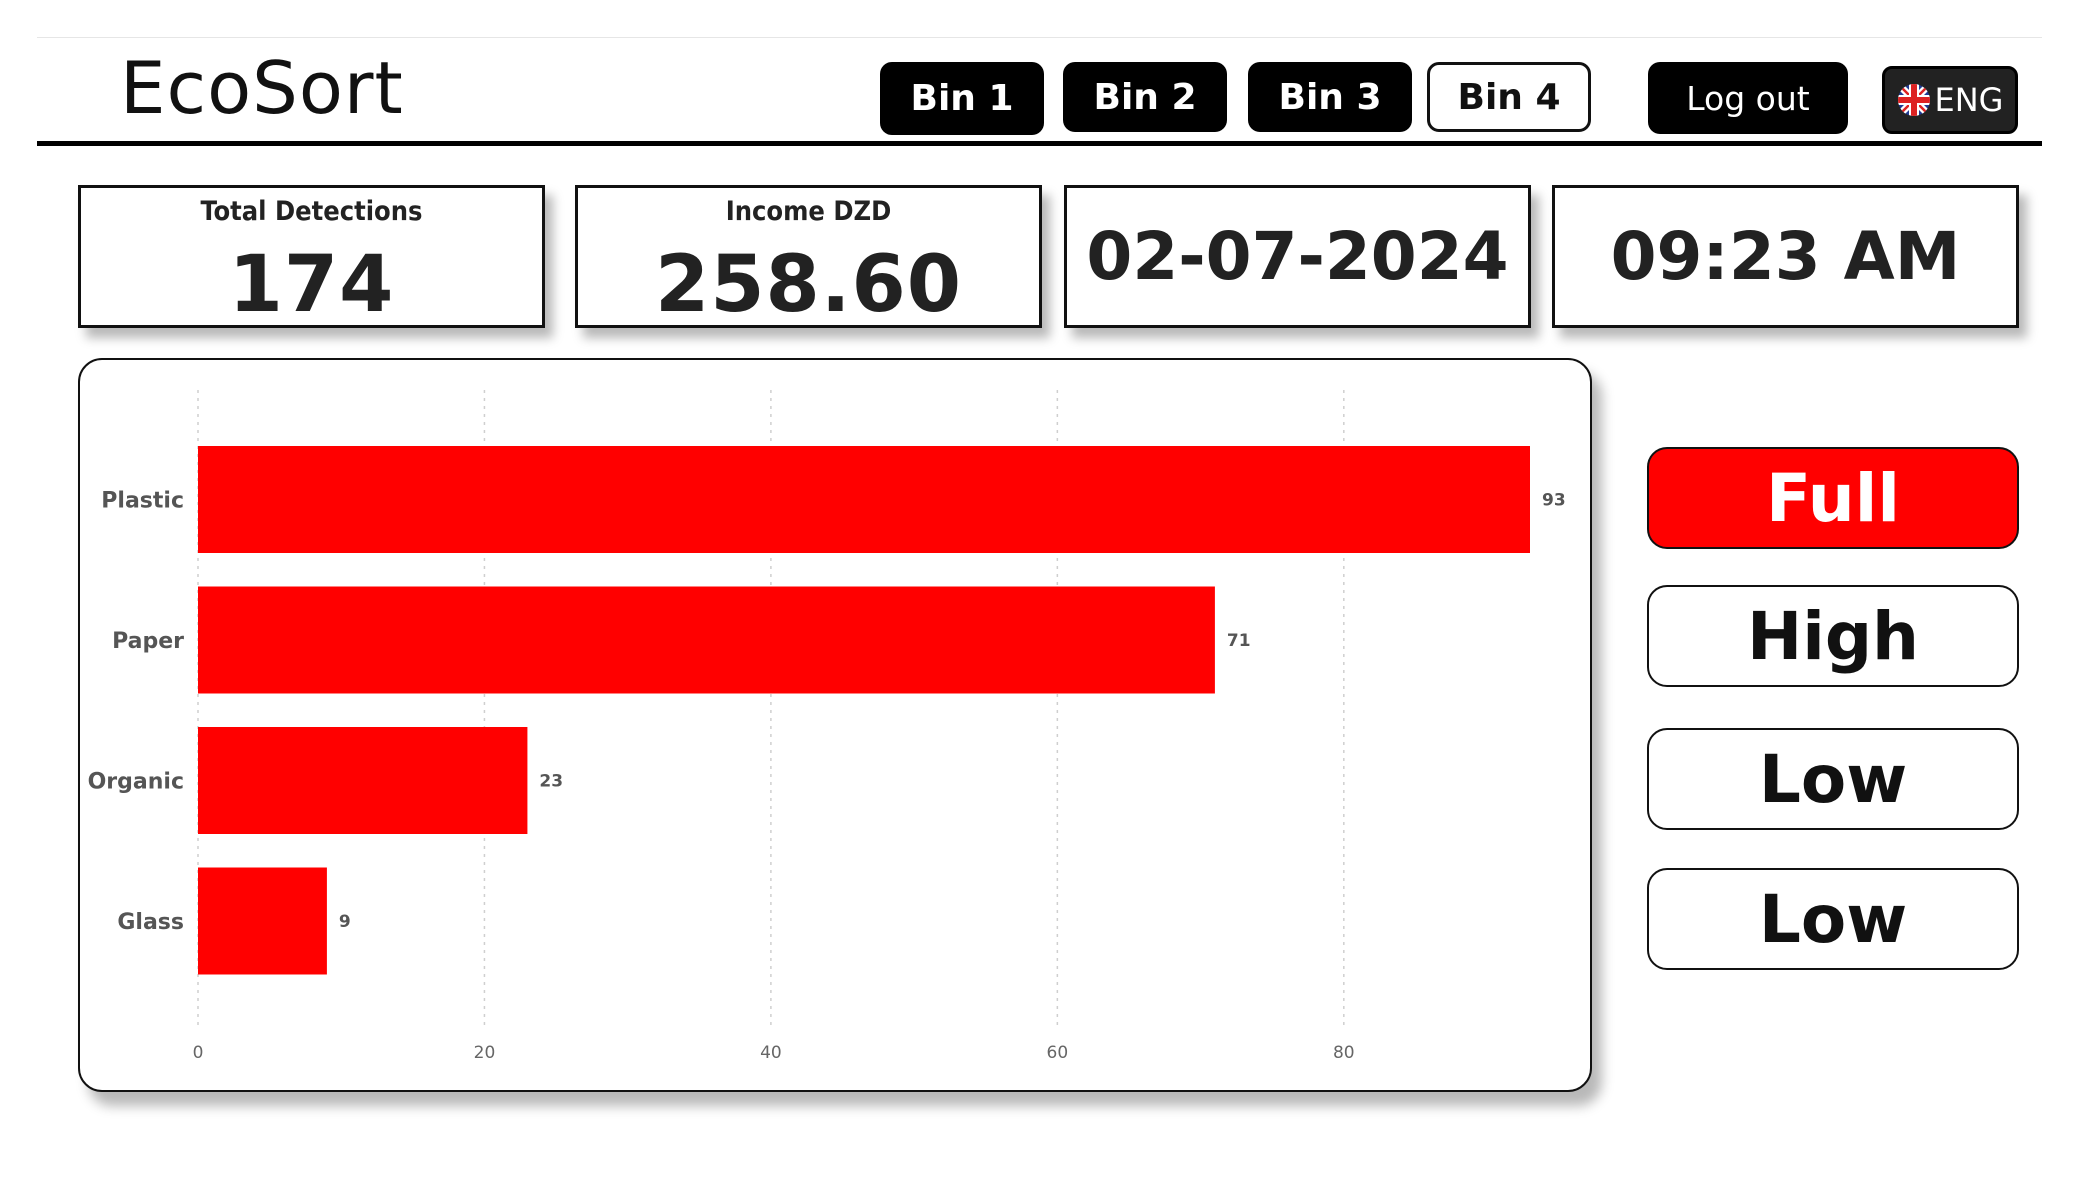 This screenshot has width=2075, height=1200. I want to click on time-card: 09:23 AM, so click(1785, 256).